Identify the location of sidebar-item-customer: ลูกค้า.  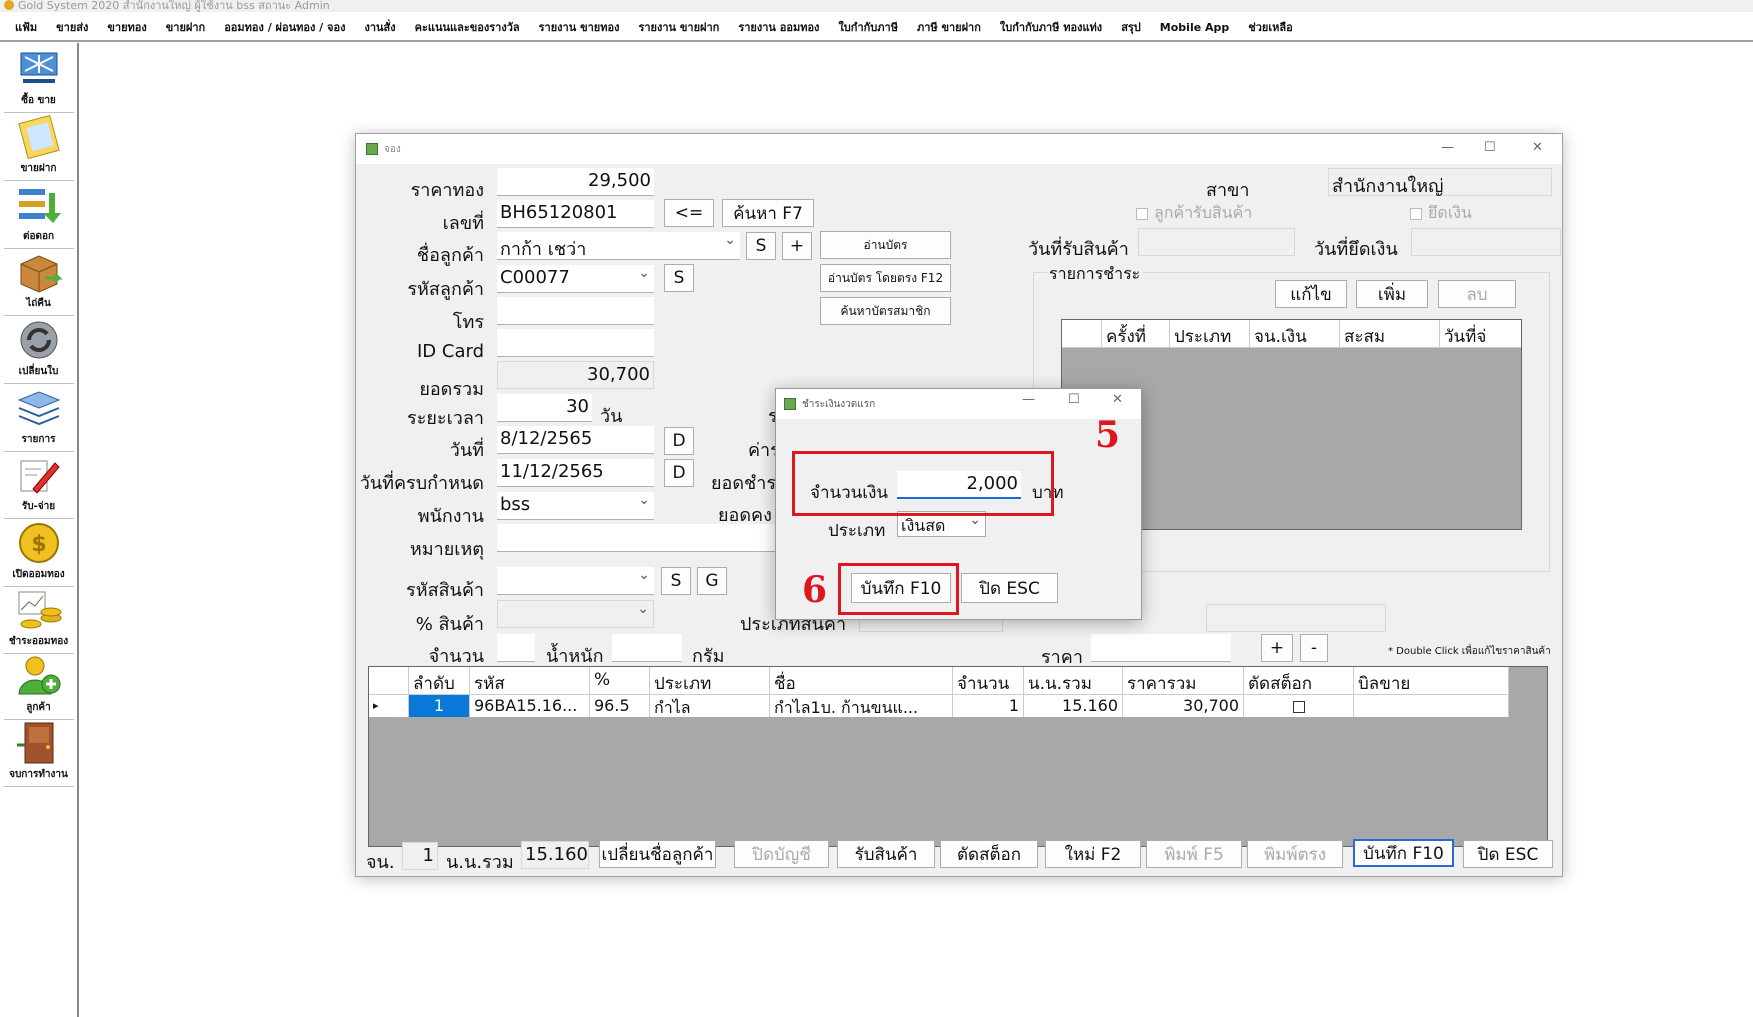
(38, 687).